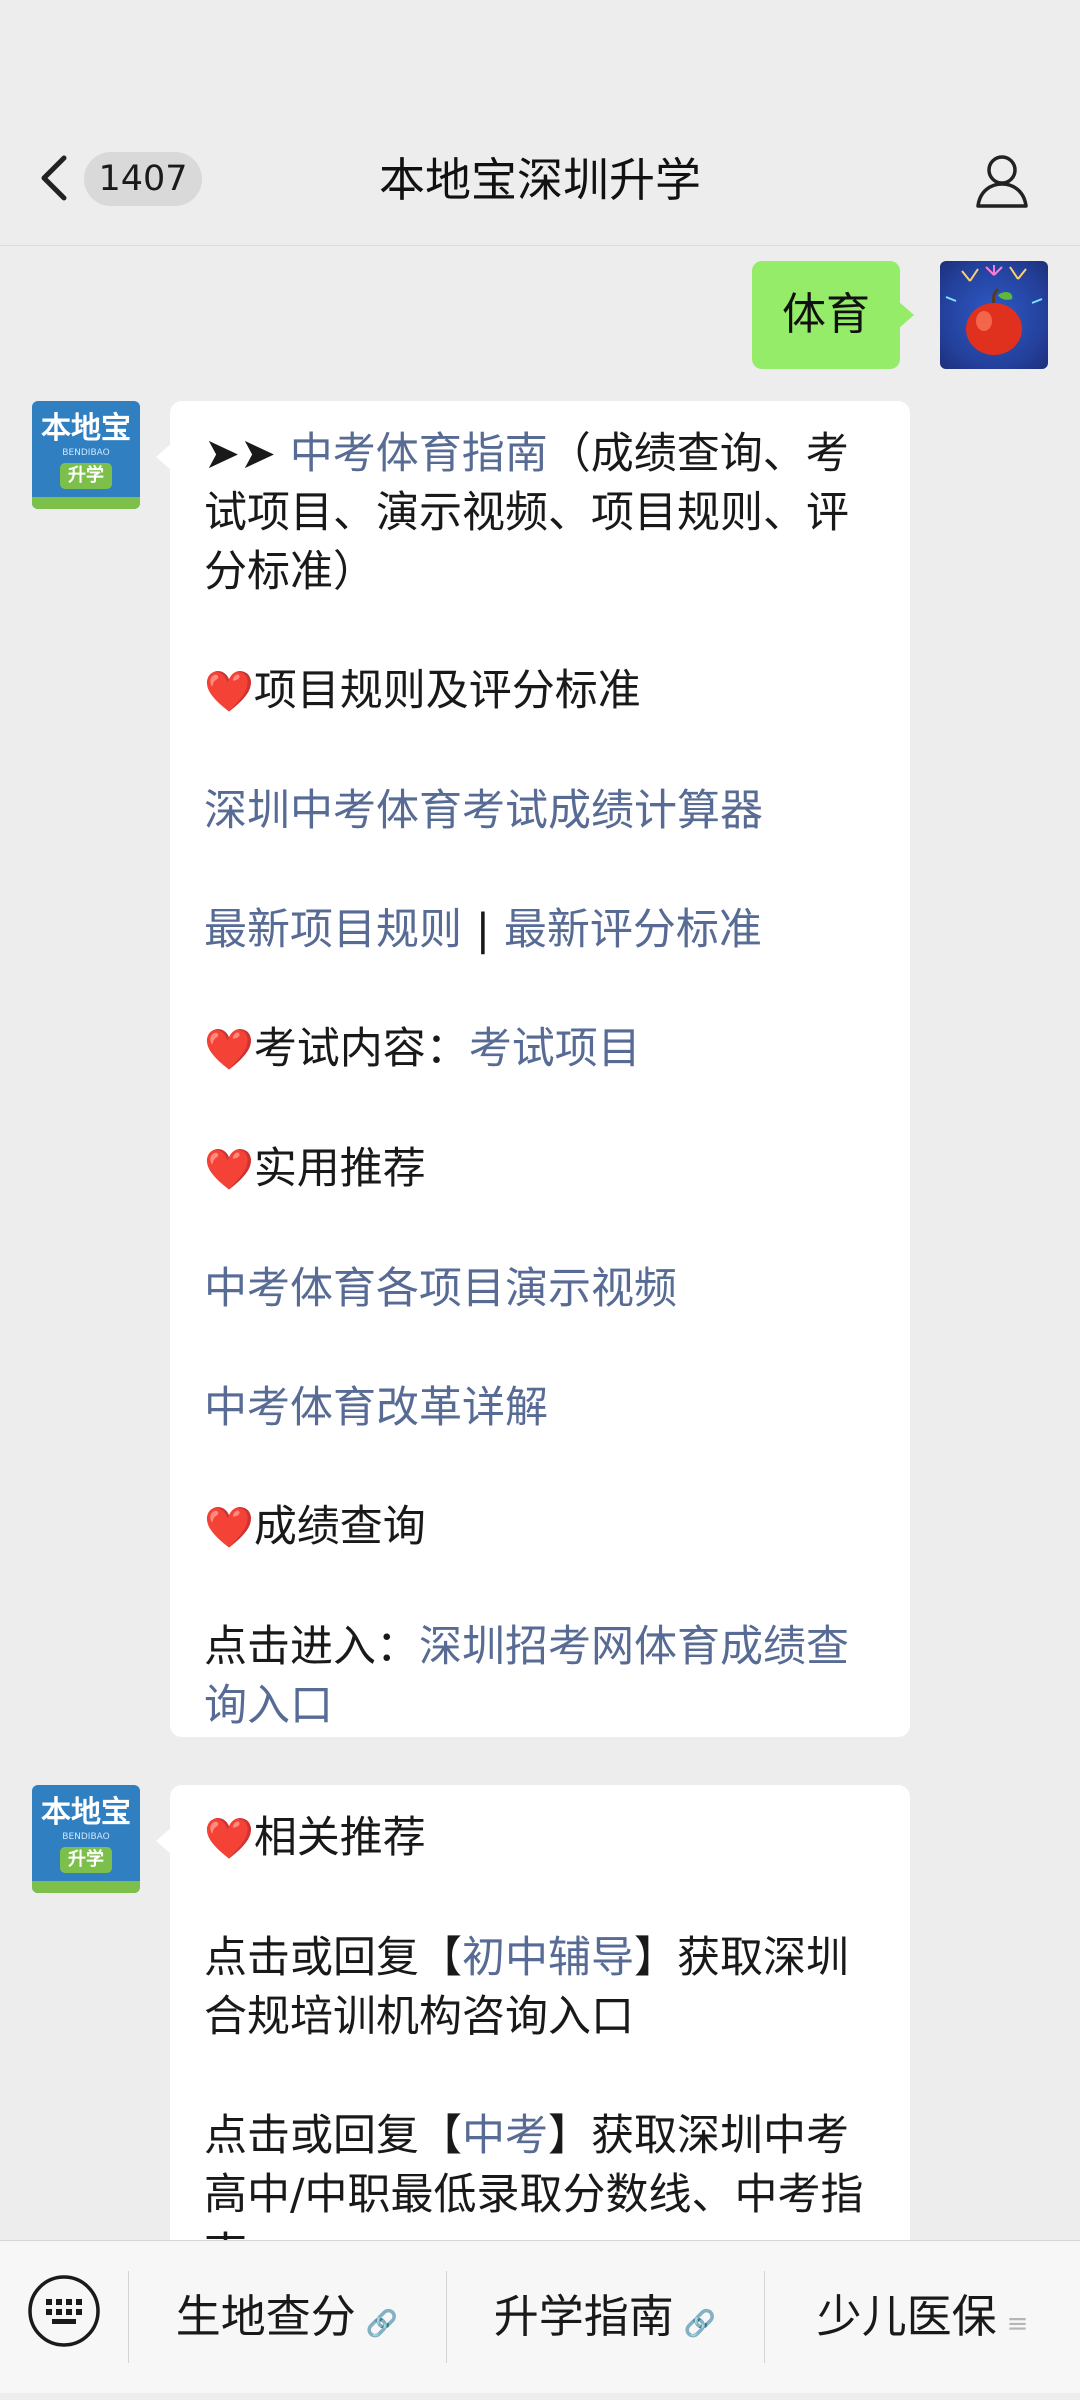  What do you see at coordinates (540, 1839) in the screenshot?
I see `related-heading: ❤️相关推荐` at bounding box center [540, 1839].